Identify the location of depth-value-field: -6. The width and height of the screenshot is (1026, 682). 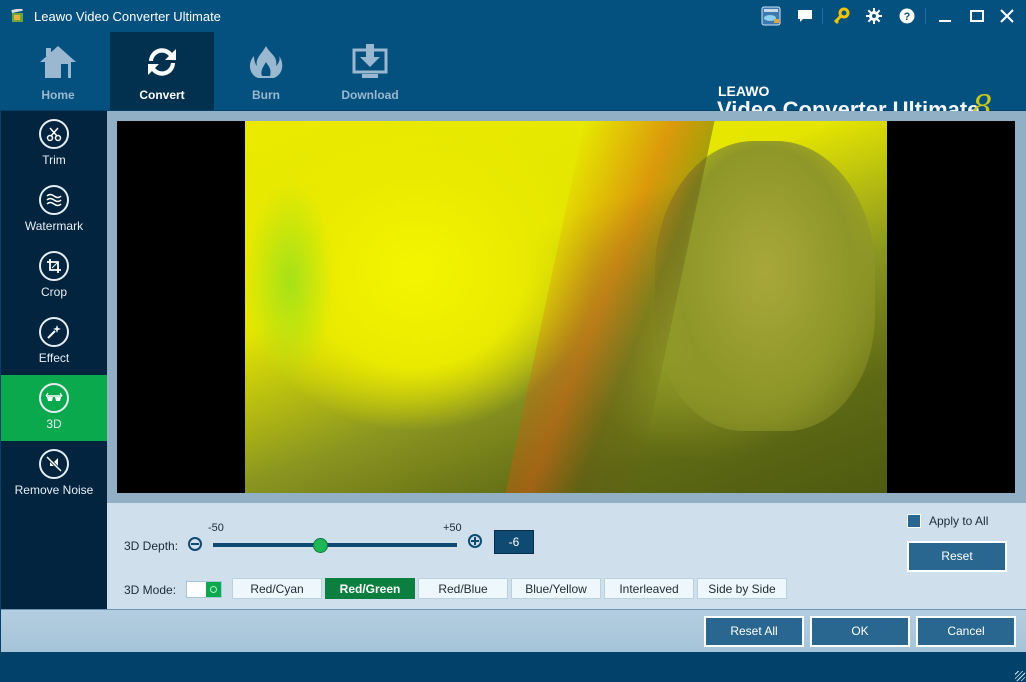
(514, 542).